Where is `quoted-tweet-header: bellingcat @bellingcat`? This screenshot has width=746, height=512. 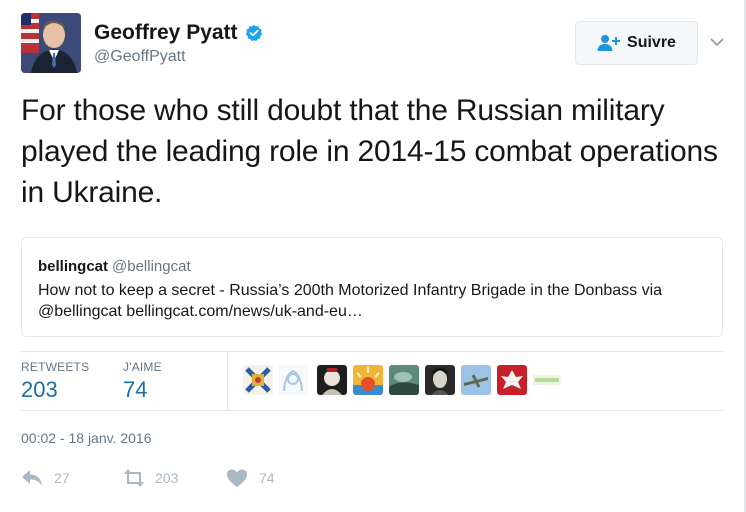 quoted-tweet-header: bellingcat @bellingcat is located at coordinates (114, 266).